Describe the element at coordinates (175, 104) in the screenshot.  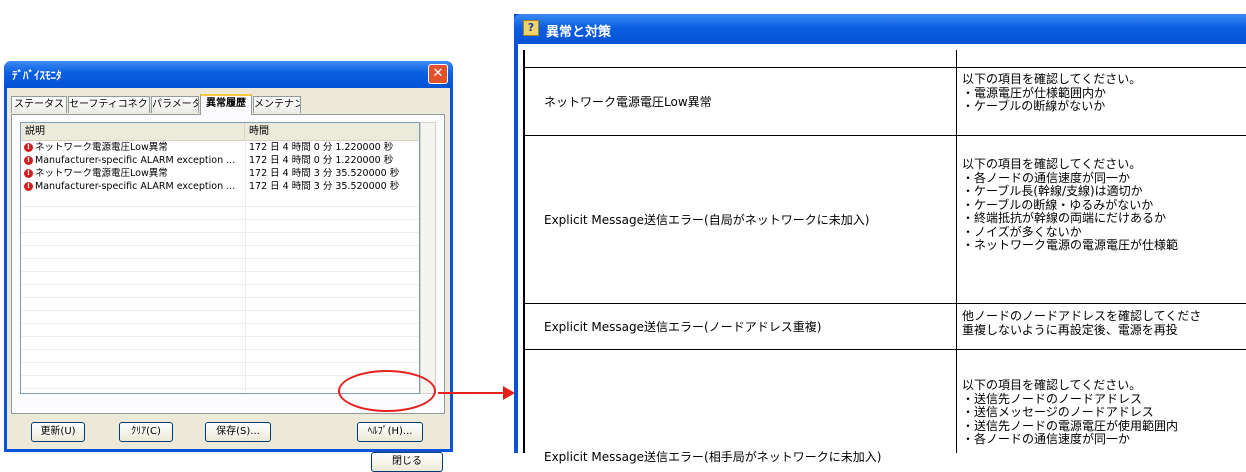
I see `tab-parameter: パラメータ` at that location.